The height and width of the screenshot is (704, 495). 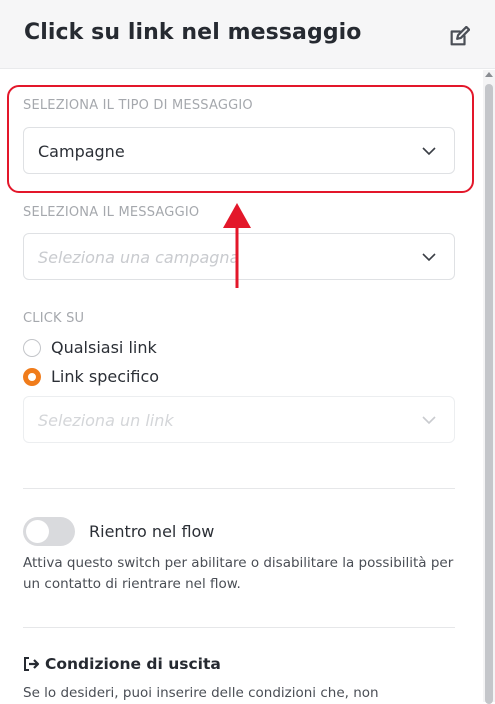 I want to click on radio-any-link: Qualsiasi link, so click(x=90, y=347).